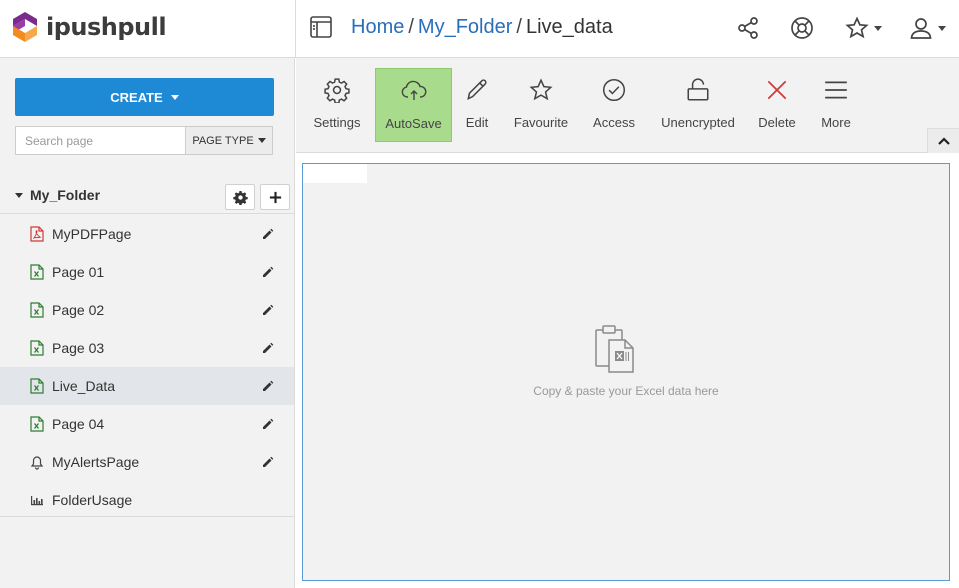 This screenshot has height=588, width=959. Describe the element at coordinates (614, 105) in the screenshot. I see `access-button: Access` at that location.